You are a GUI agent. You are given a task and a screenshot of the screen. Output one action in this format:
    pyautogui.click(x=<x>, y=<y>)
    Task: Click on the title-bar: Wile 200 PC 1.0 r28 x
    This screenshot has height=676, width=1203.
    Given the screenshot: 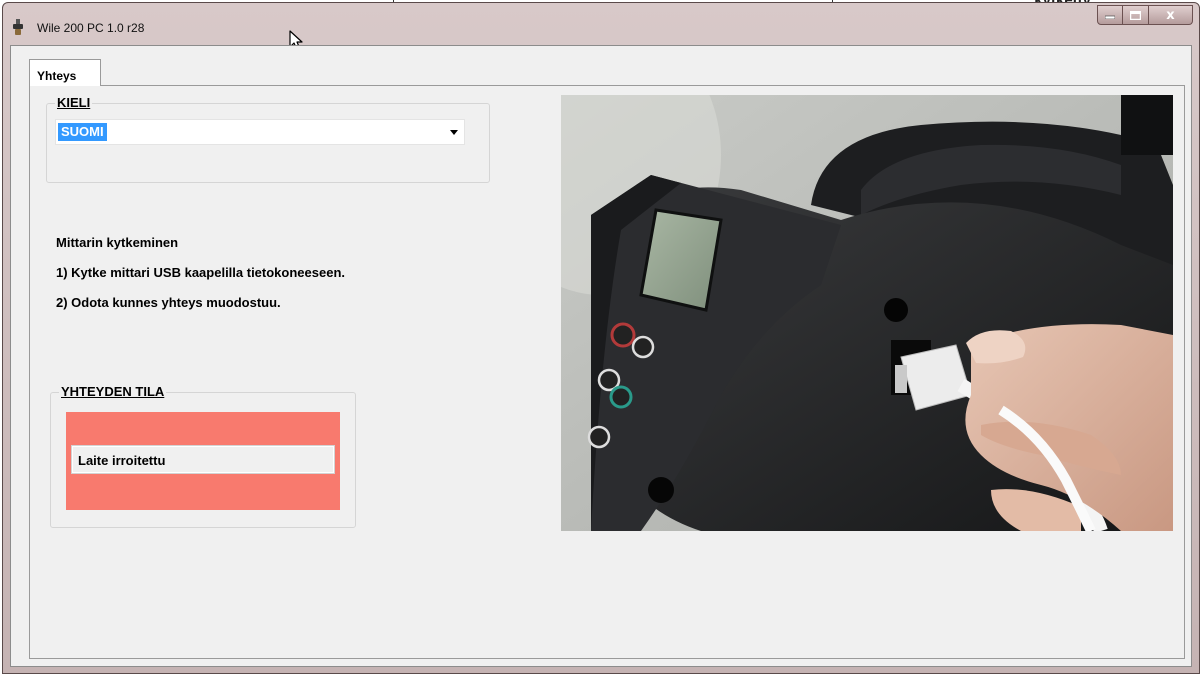 What is the action you would take?
    pyautogui.click(x=601, y=23)
    